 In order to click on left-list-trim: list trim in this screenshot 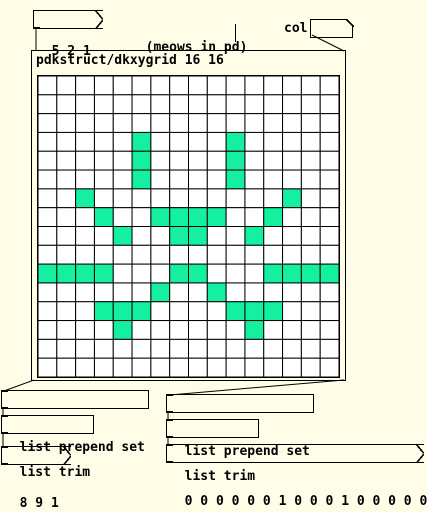, I will do `click(48, 447)`.